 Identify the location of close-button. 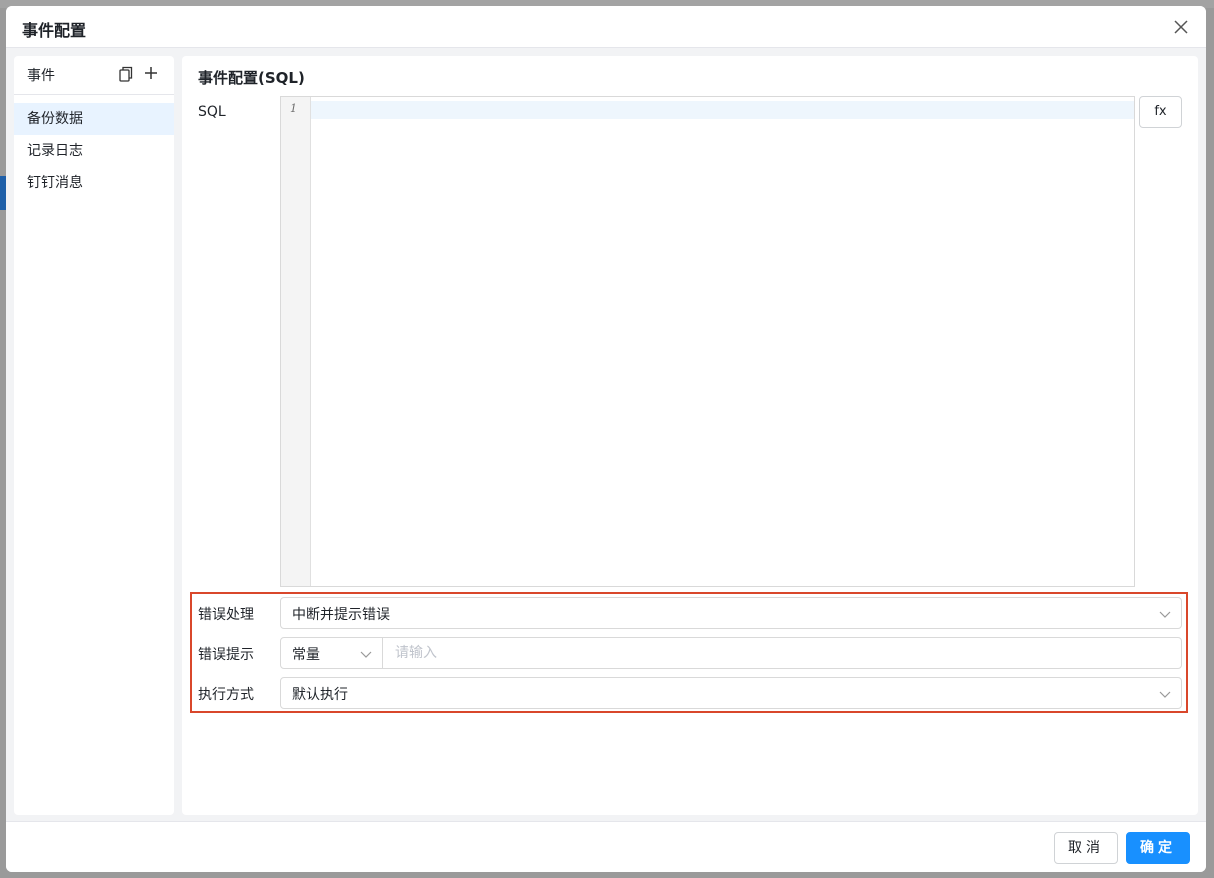
(1181, 27).